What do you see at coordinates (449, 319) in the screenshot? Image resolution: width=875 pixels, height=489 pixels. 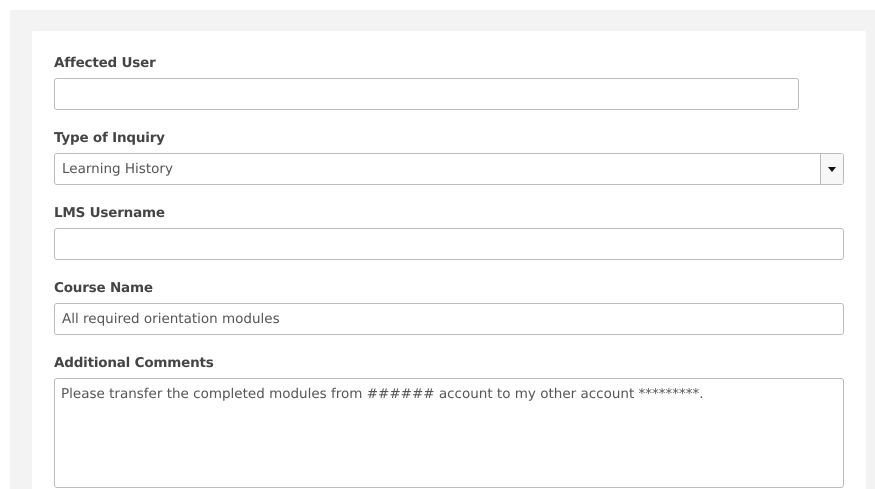 I see `text-field: All required orientation modules` at bounding box center [449, 319].